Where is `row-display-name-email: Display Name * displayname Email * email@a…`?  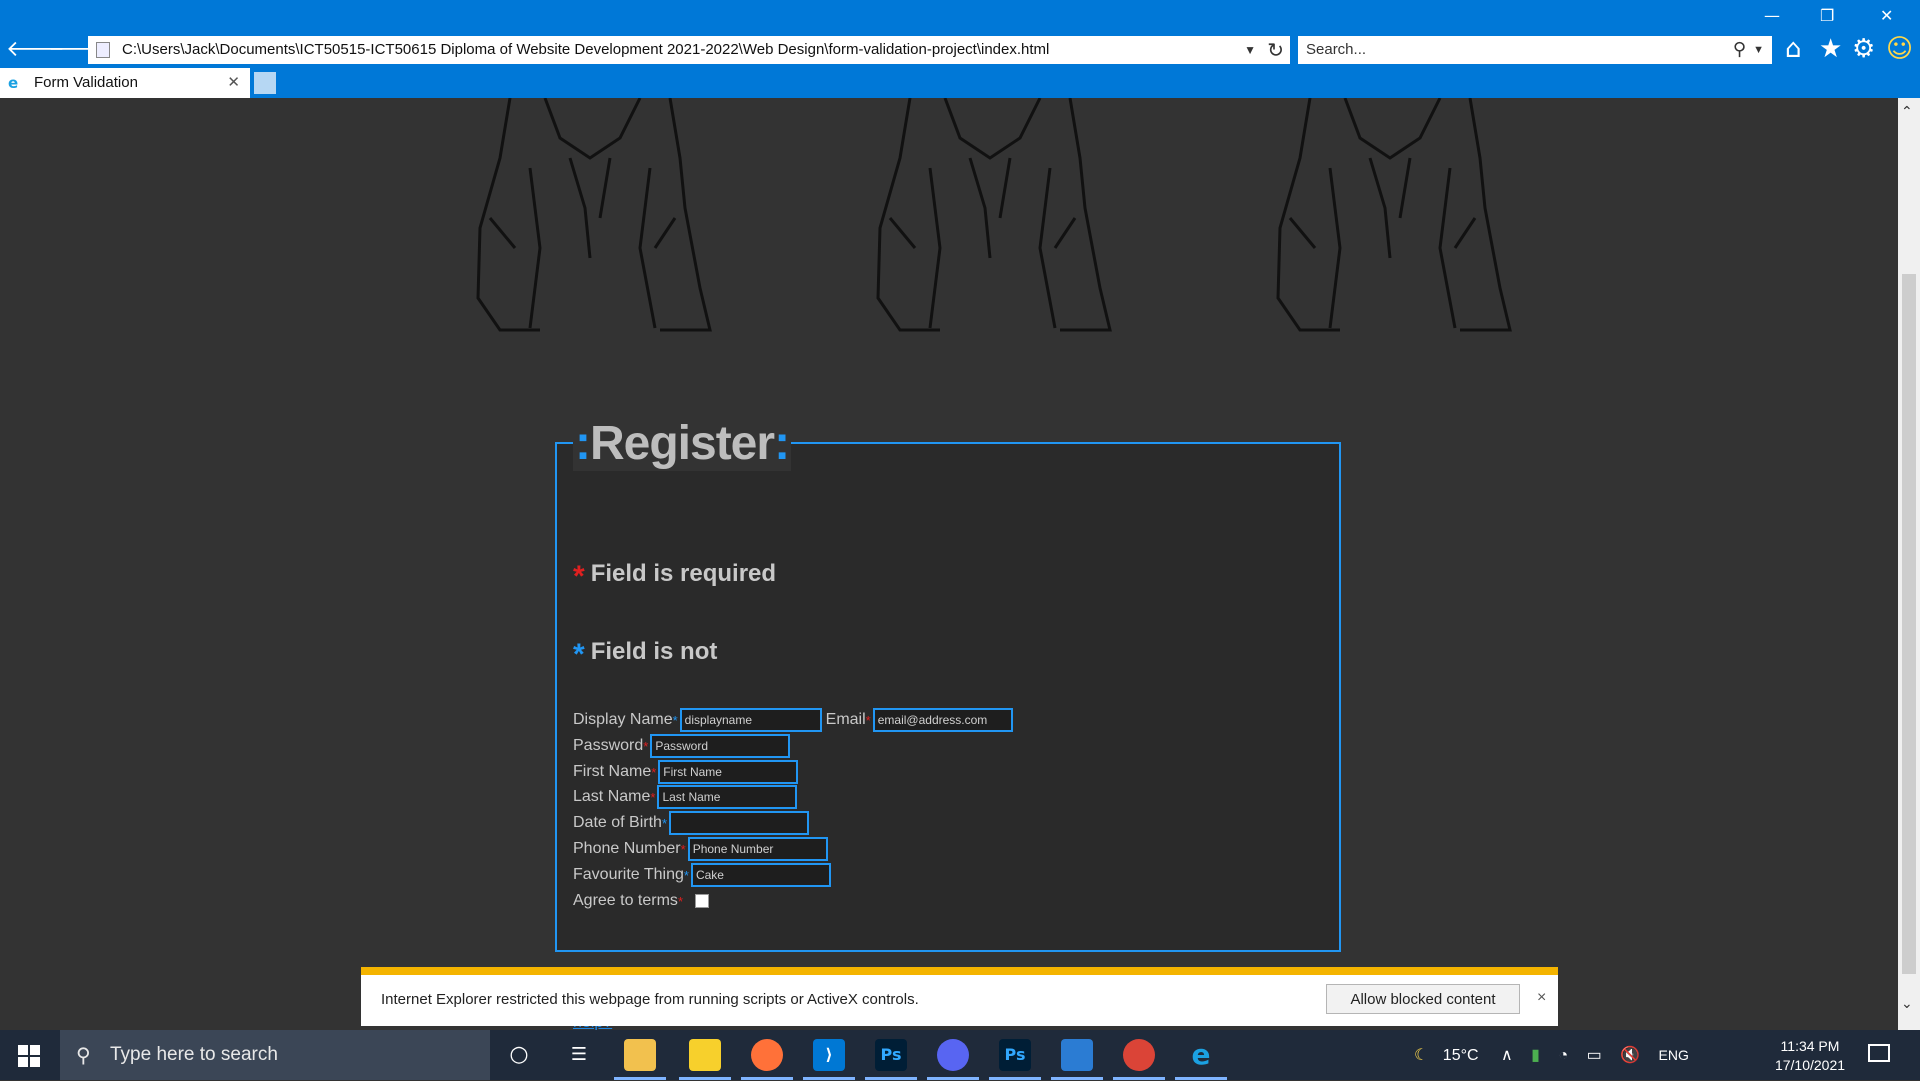
row-display-name-email: Display Name * displayname Email * email@a… is located at coordinates (793, 720).